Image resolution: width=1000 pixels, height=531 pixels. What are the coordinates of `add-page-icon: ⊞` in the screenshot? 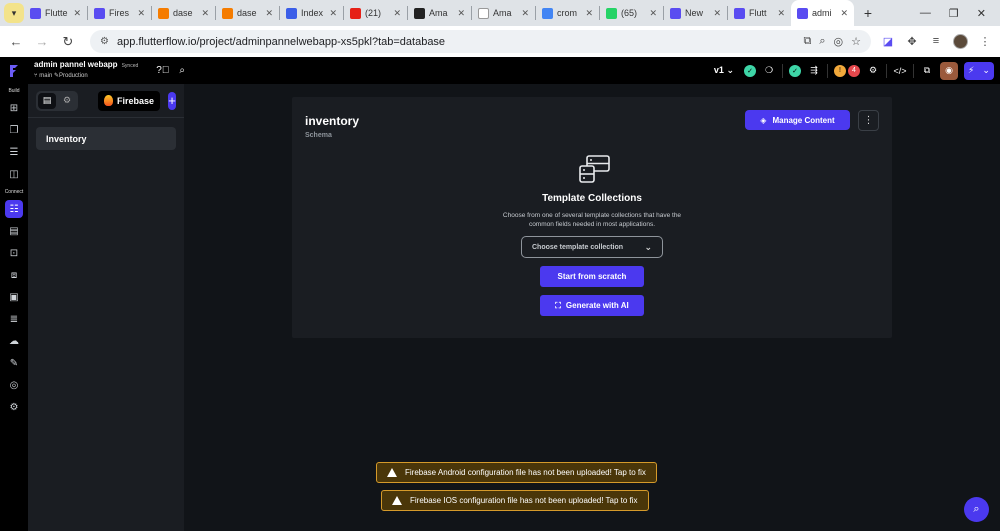 It's located at (14, 108).